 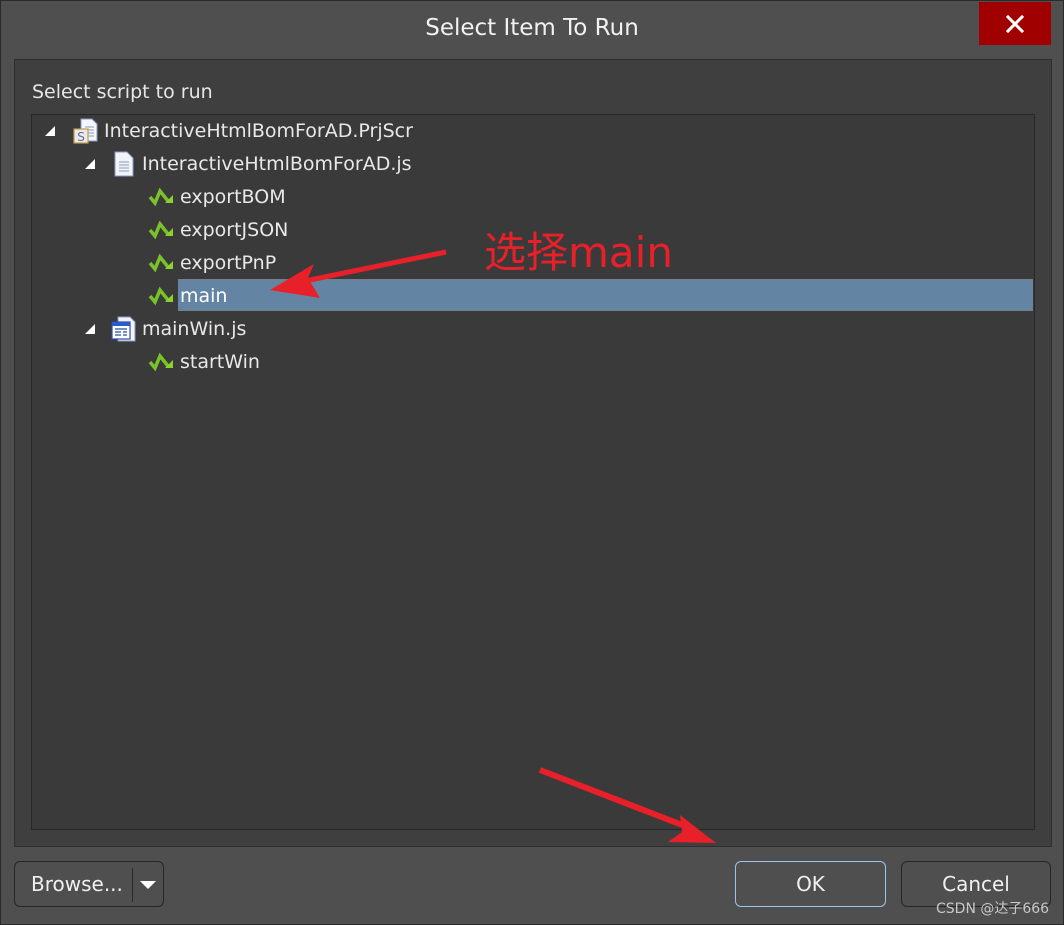 I want to click on tree-node-file: InteractiveHtmlBomForAD.js, so click(x=261, y=164).